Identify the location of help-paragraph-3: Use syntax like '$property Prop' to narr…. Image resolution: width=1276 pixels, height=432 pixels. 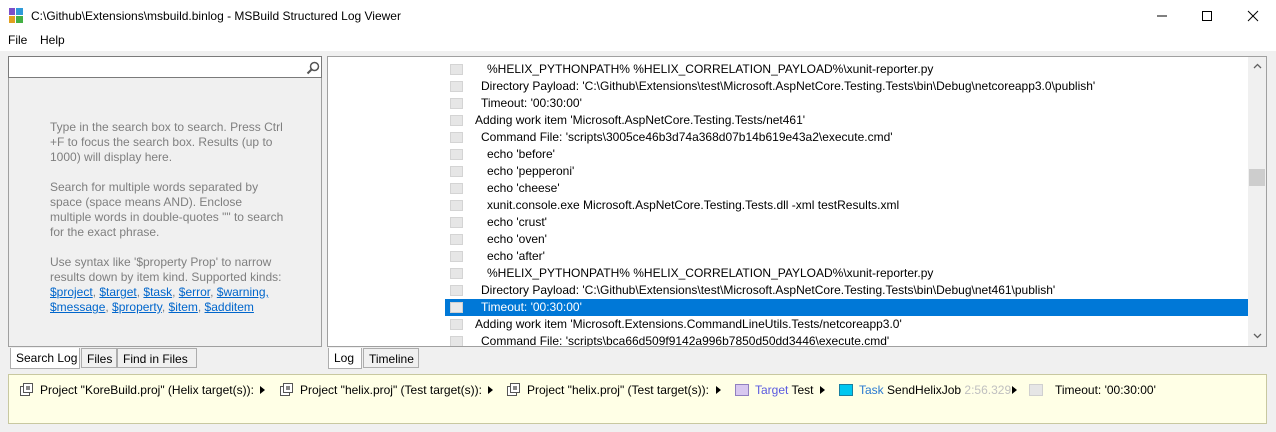
(166, 284).